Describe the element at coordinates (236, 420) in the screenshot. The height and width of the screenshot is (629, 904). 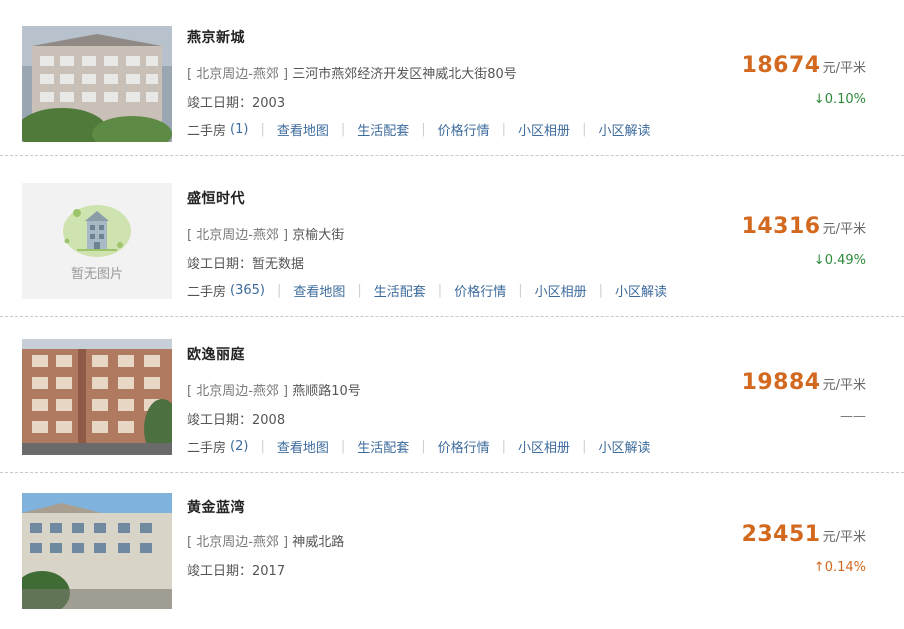
I see `completion-date: 竣工日期：2008` at that location.